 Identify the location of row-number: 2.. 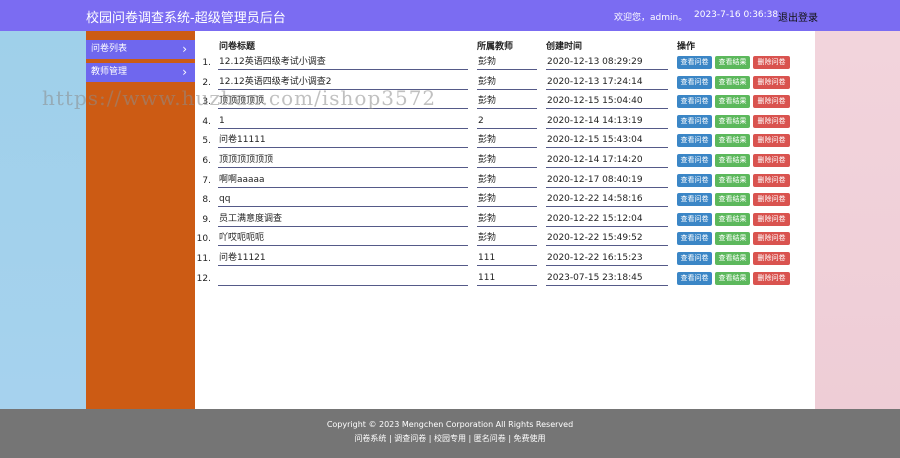
(206, 82).